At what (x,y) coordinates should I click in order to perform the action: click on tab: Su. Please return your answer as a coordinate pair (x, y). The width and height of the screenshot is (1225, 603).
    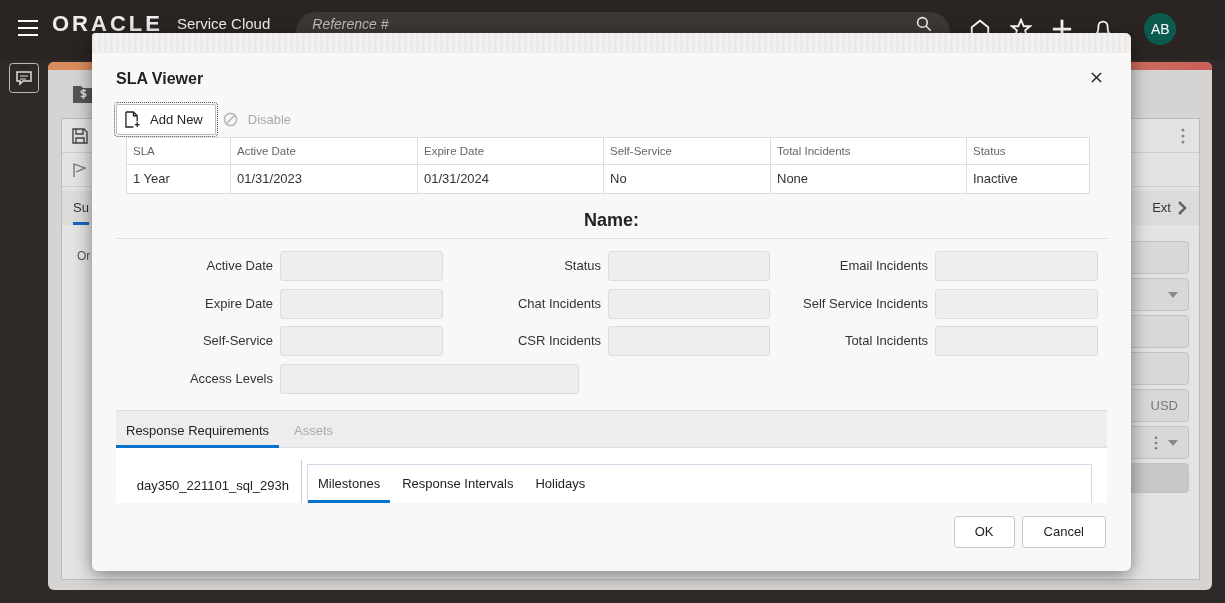
    Looking at the image, I should click on (81, 208).